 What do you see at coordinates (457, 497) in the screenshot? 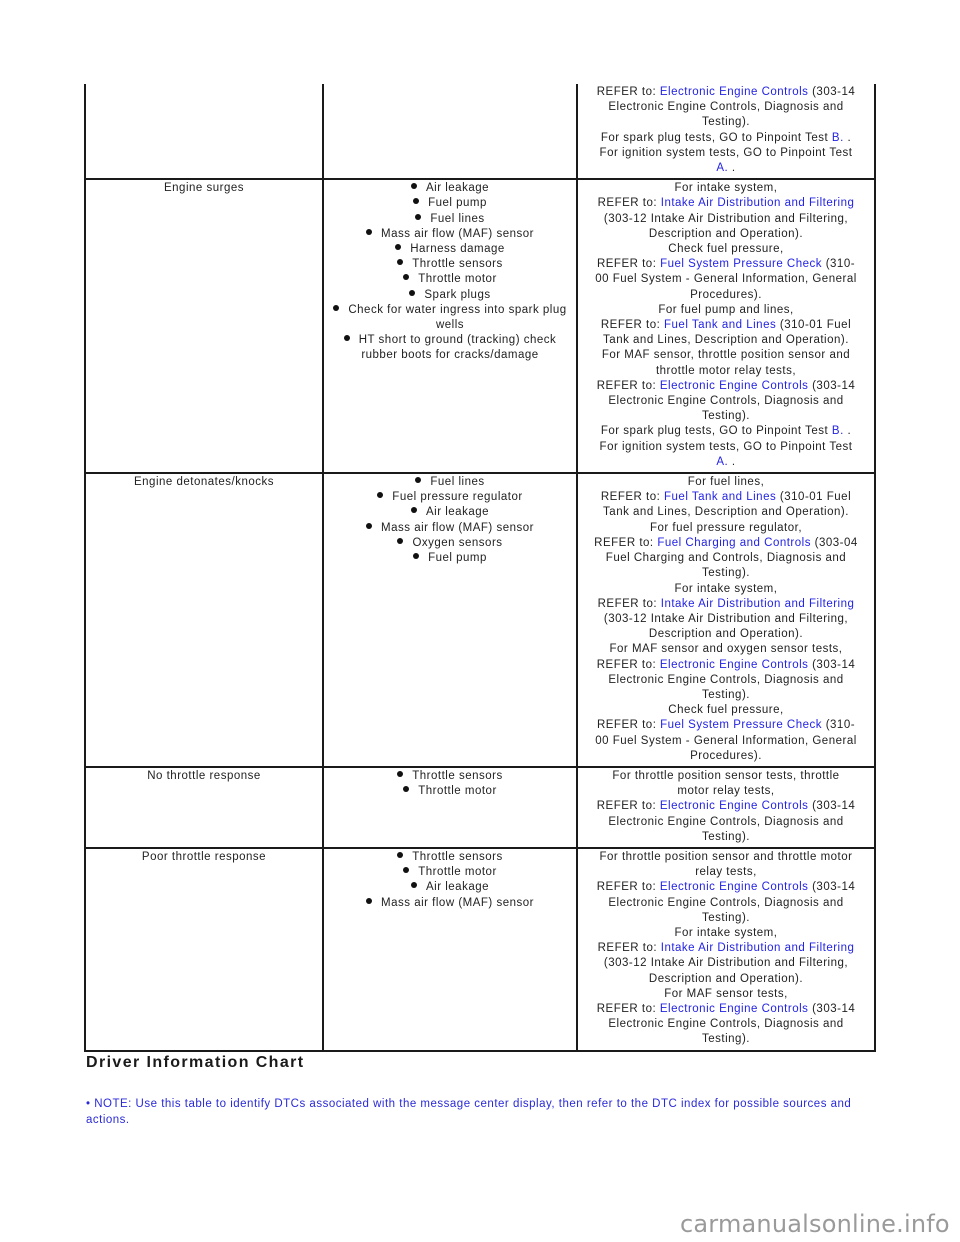
I see `cause-text: Fuel pressure regulator` at bounding box center [457, 497].